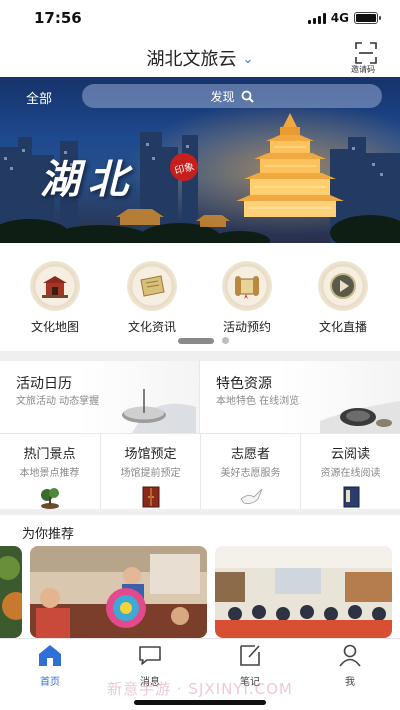 Image resolution: width=400 pixels, height=710 pixels. I want to click on card-title: 热门景点, so click(49, 454).